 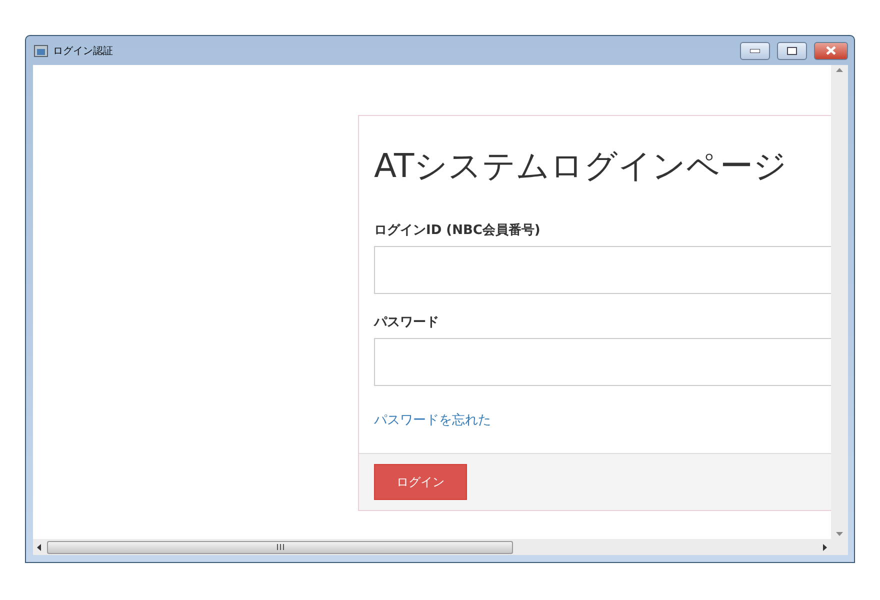 I want to click on forgot-password-link: パスワードを忘れた, so click(x=432, y=420).